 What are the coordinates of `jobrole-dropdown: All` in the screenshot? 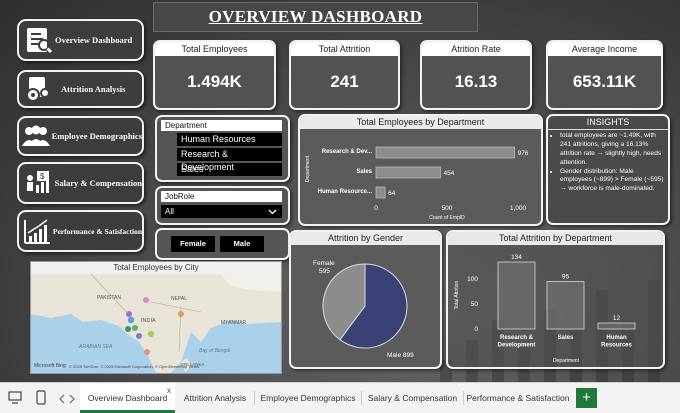 It's located at (221, 211).